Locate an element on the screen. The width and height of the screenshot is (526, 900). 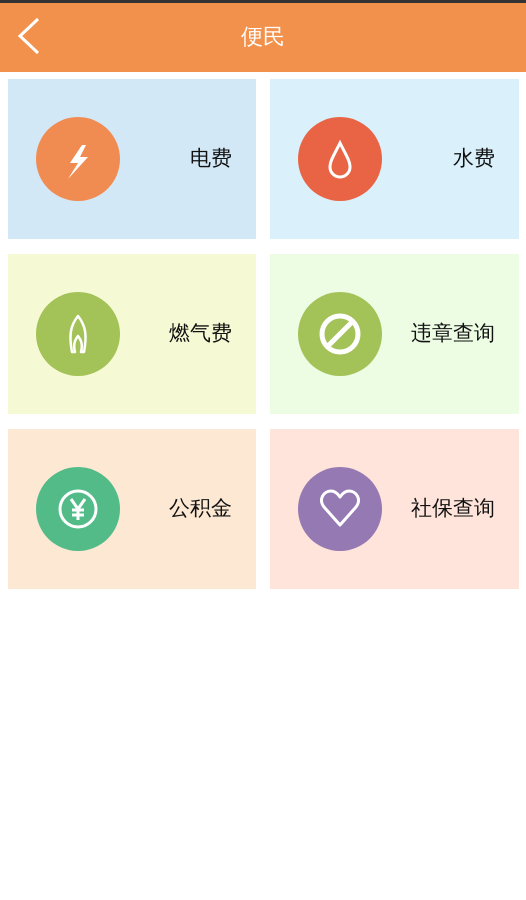
prohibited-icon is located at coordinates (340, 334).